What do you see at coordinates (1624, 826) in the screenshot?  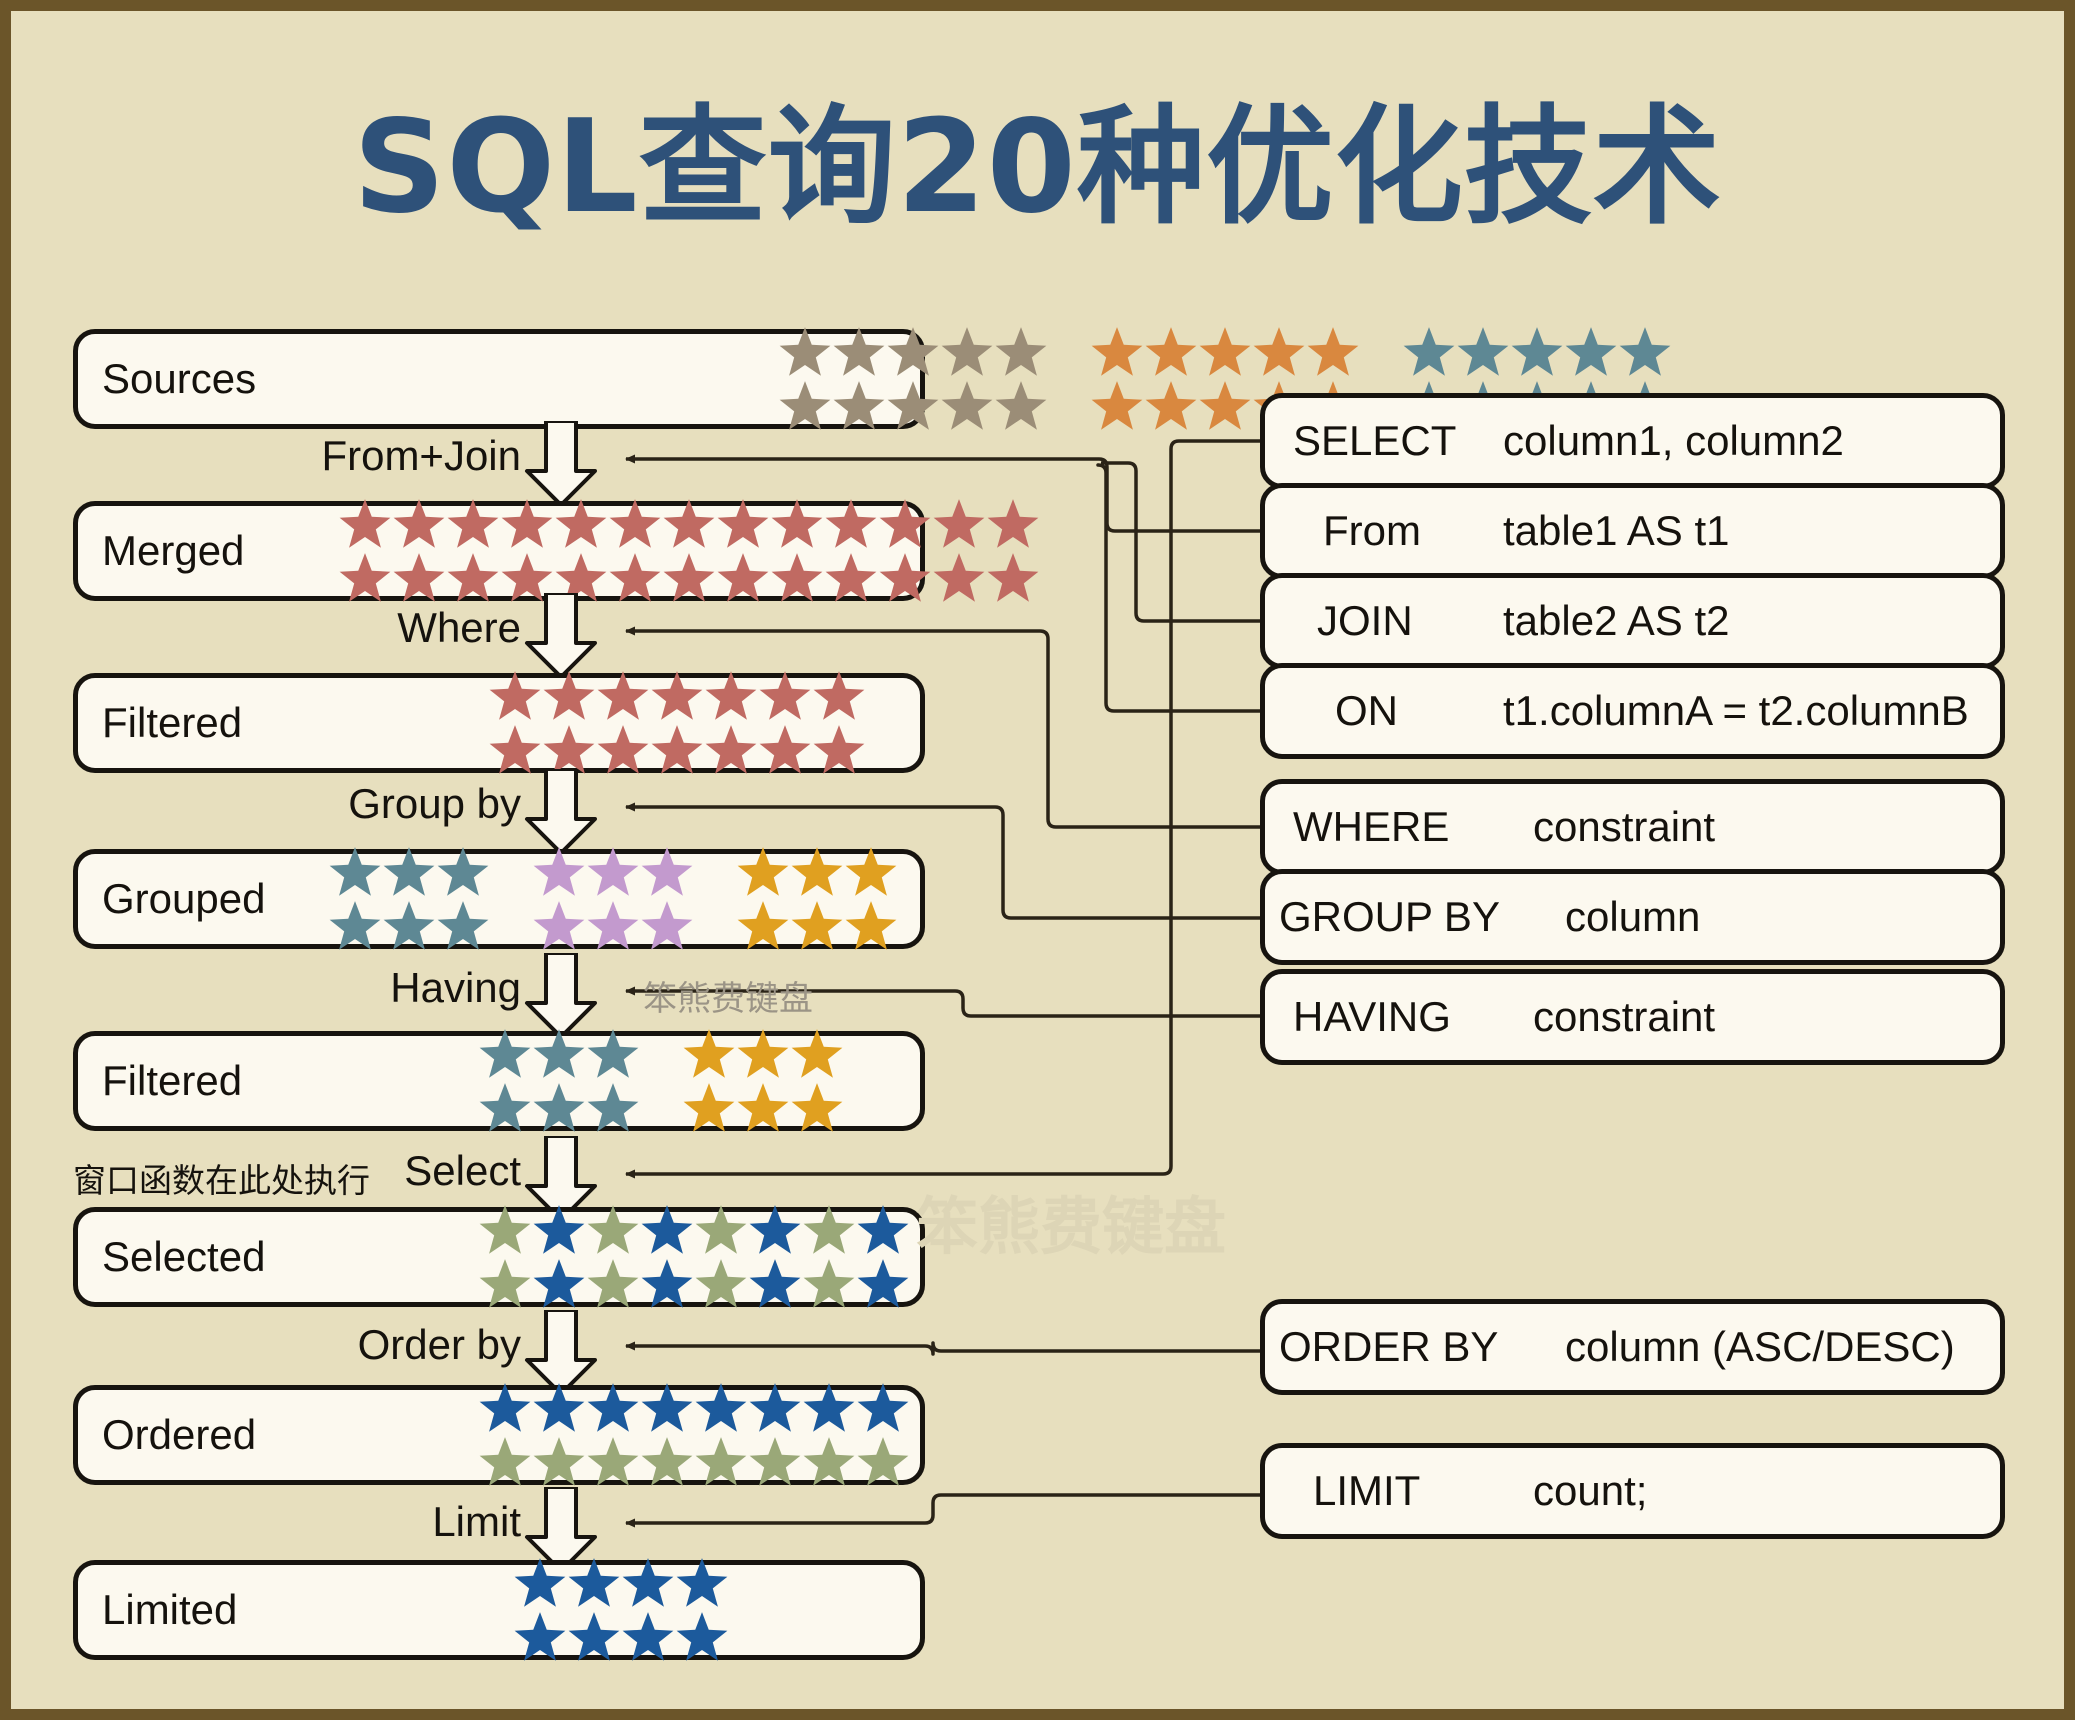 I see `sql-argument-where: constraint` at bounding box center [1624, 826].